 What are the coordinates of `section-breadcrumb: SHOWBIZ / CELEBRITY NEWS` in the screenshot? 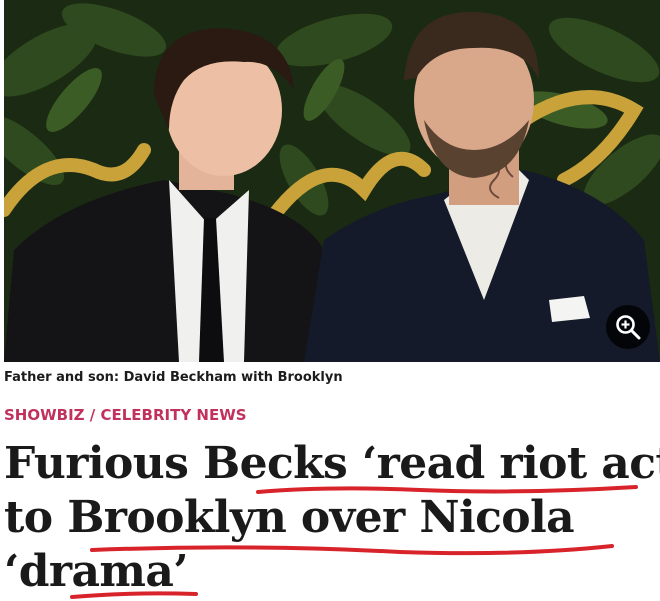 It's located at (125, 415).